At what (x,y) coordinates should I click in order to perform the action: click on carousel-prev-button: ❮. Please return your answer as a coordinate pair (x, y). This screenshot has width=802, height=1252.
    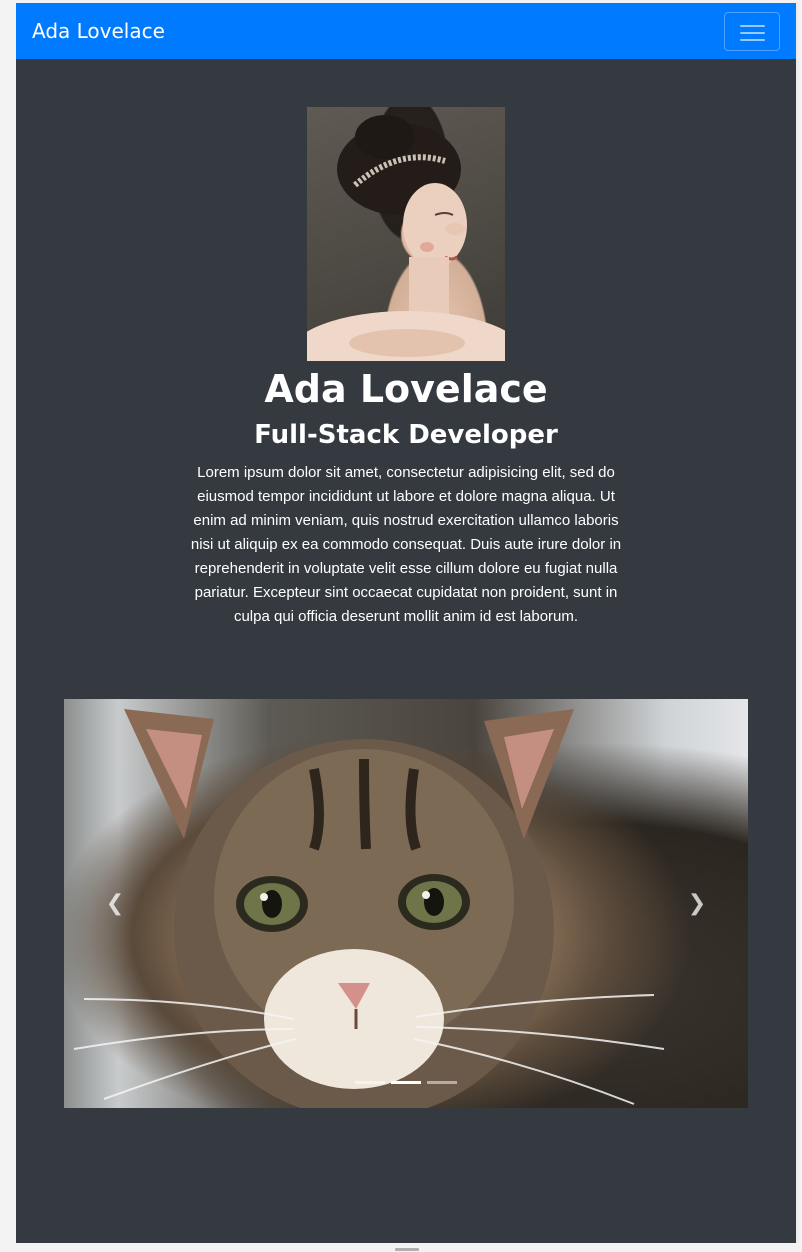
    Looking at the image, I should click on (115, 904).